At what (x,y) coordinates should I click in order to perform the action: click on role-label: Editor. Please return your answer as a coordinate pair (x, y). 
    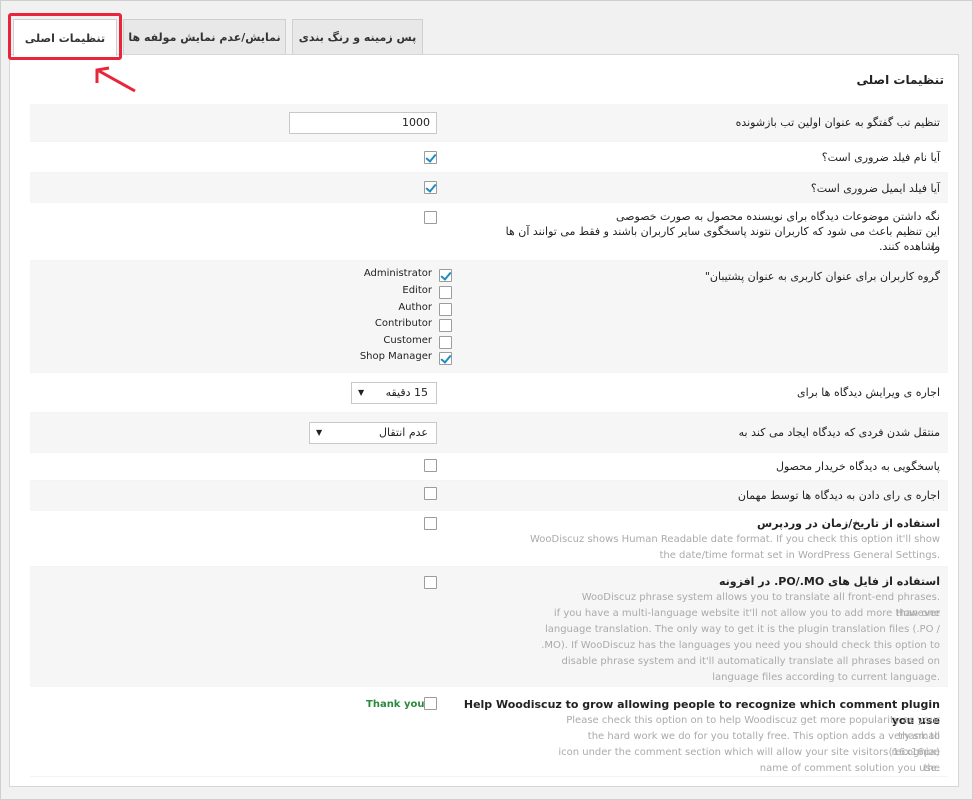
    Looking at the image, I should click on (417, 290).